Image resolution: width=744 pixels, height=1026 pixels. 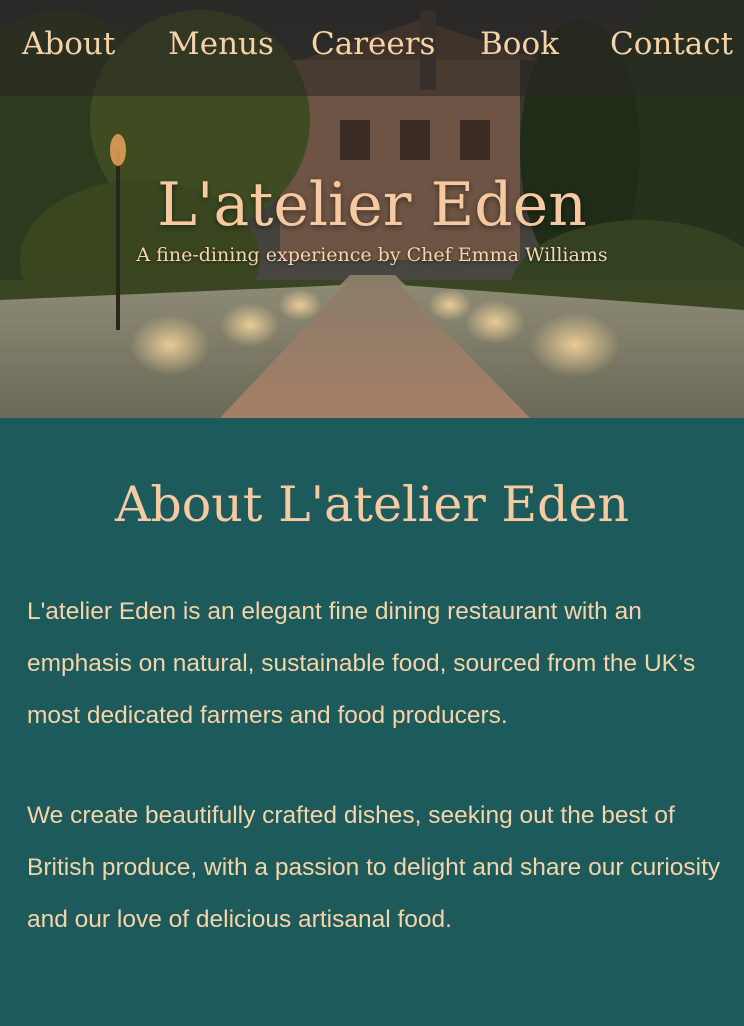 What do you see at coordinates (221, 44) in the screenshot?
I see `nav-link-menus: Menus` at bounding box center [221, 44].